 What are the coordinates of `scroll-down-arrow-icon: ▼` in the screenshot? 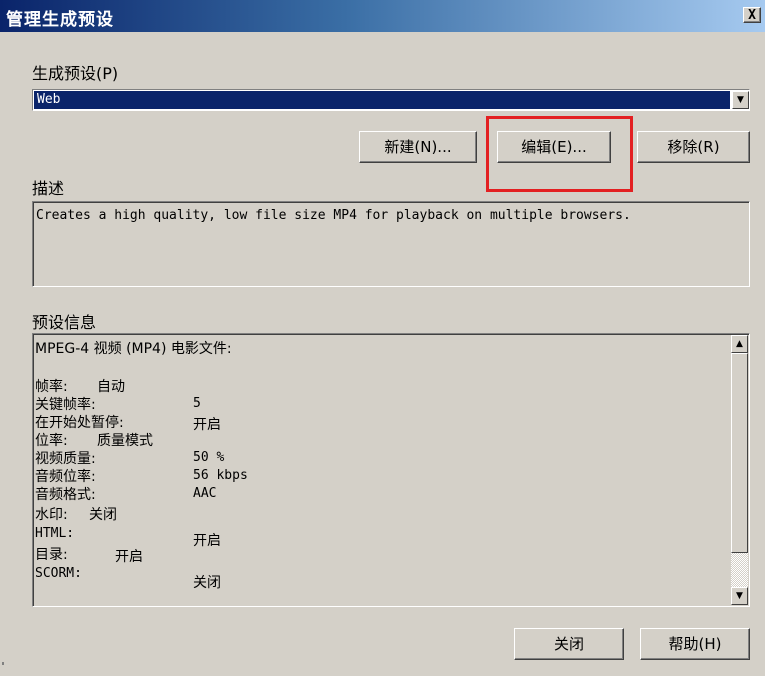 It's located at (739, 596).